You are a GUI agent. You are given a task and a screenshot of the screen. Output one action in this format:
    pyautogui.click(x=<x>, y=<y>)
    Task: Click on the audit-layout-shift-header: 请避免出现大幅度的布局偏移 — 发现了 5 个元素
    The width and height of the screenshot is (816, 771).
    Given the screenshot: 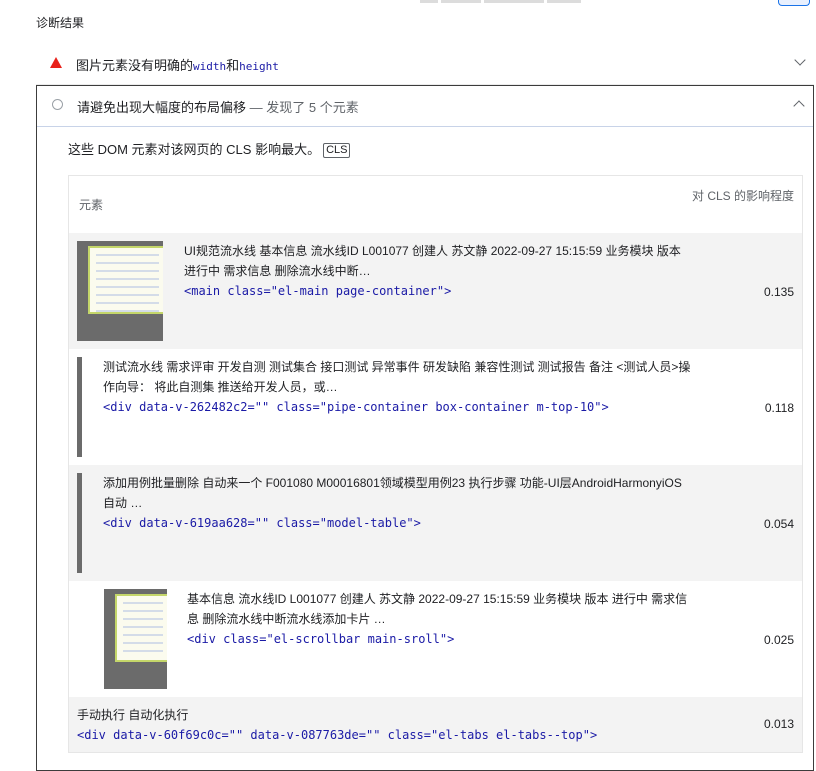 What is the action you would take?
    pyautogui.click(x=425, y=106)
    